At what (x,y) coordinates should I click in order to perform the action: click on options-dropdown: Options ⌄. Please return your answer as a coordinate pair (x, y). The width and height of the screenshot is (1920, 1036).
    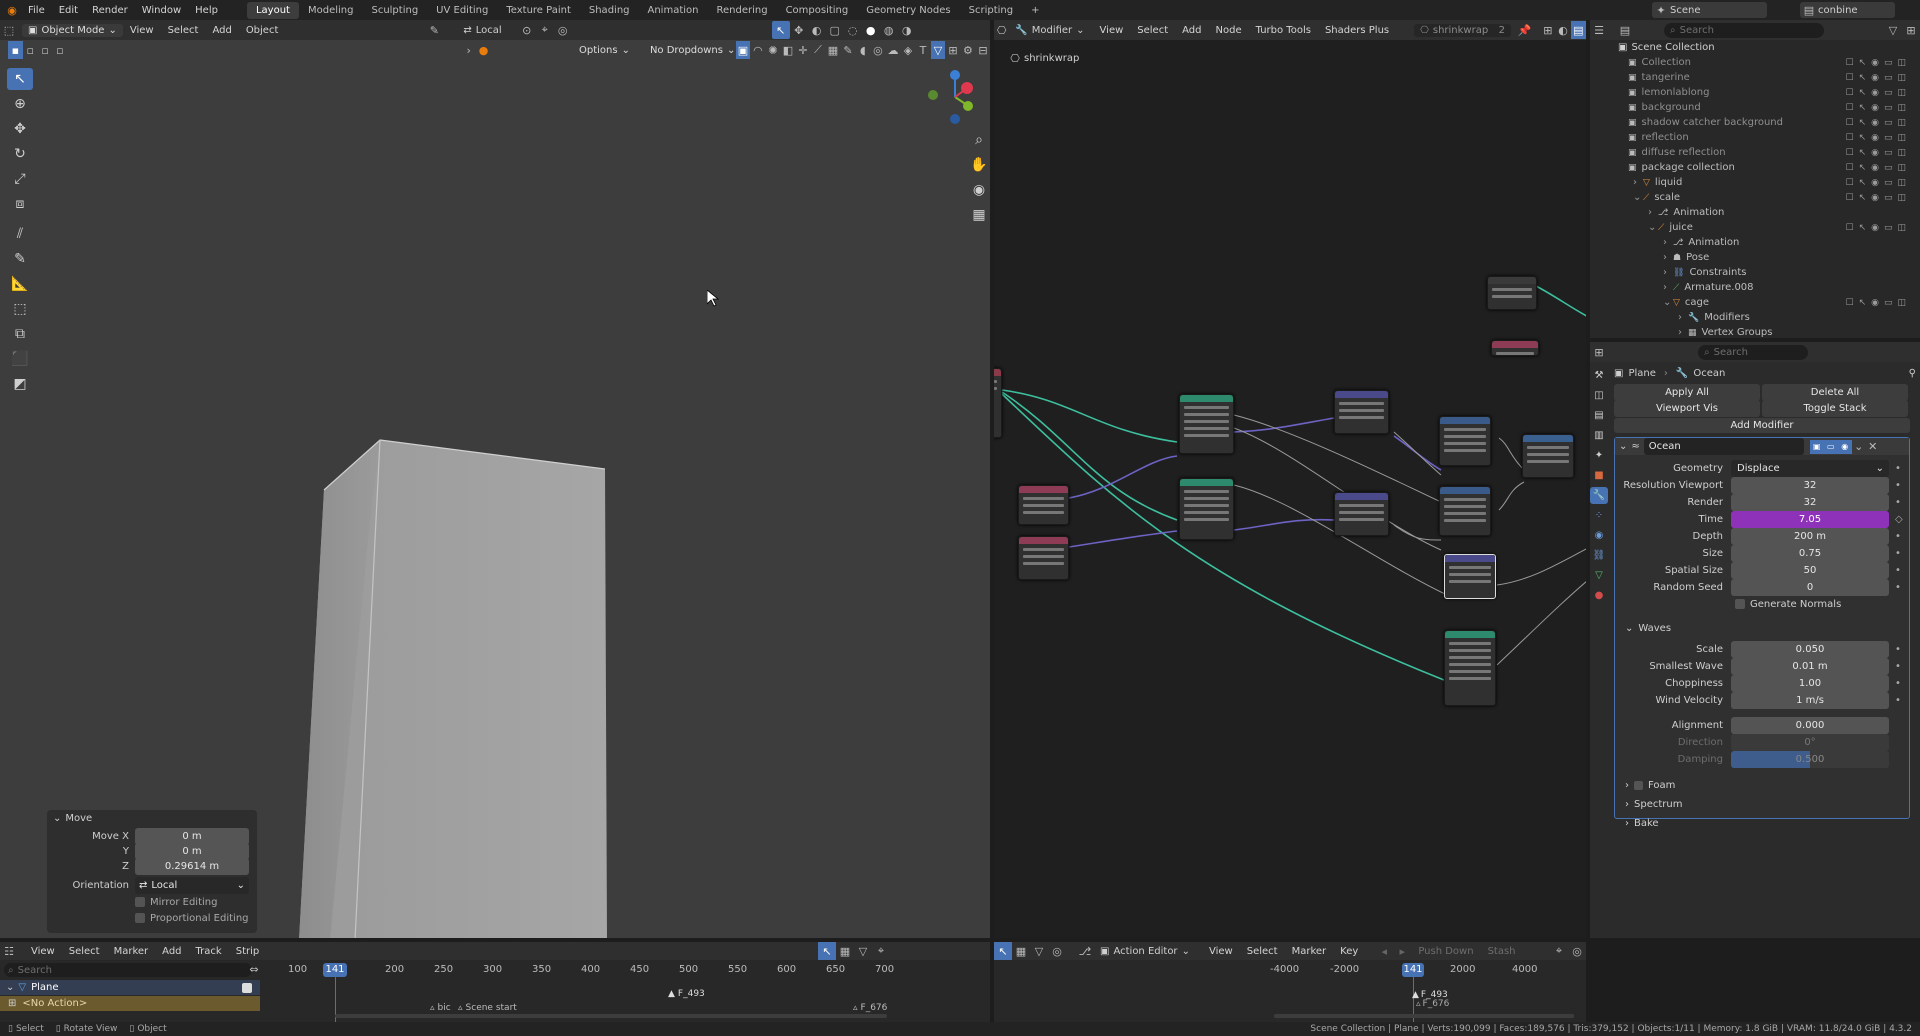
    Looking at the image, I should click on (604, 50).